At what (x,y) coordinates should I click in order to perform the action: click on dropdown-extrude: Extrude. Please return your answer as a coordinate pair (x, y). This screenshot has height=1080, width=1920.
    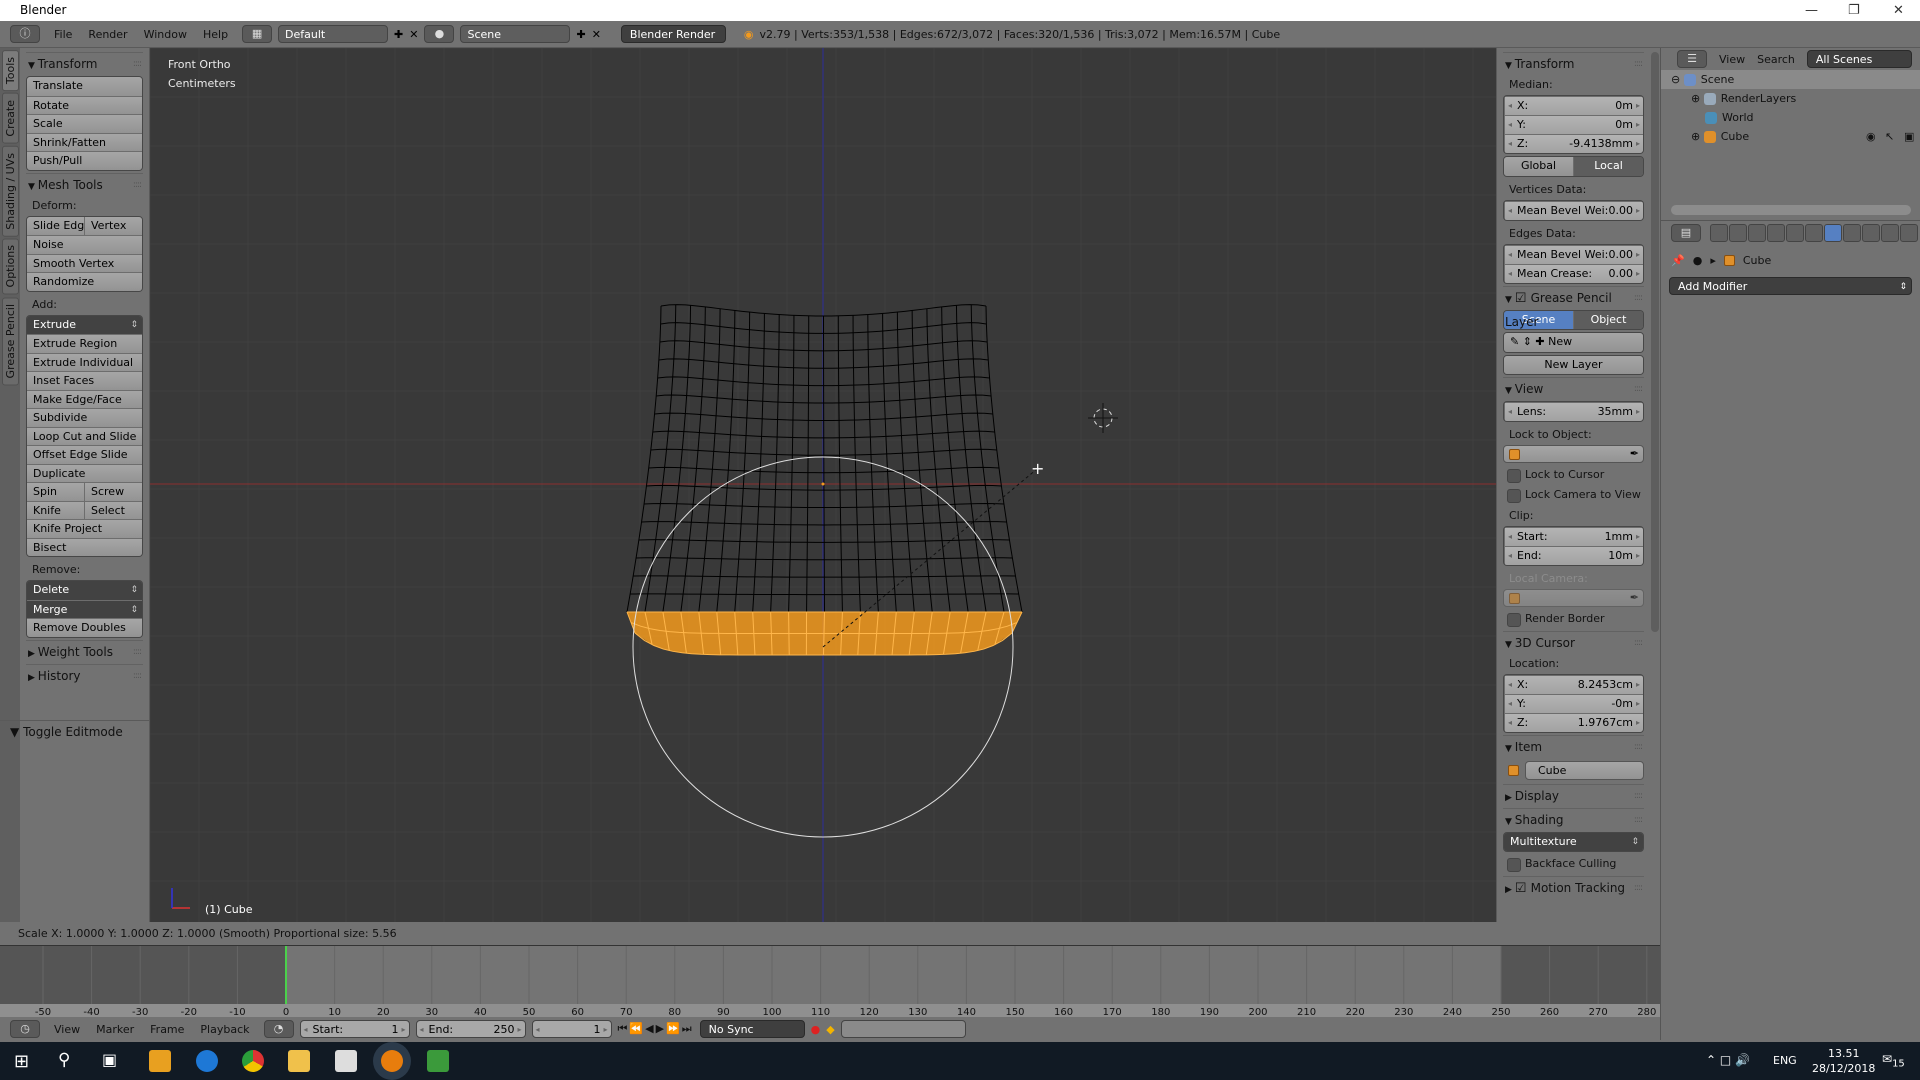
    Looking at the image, I should click on (84, 324).